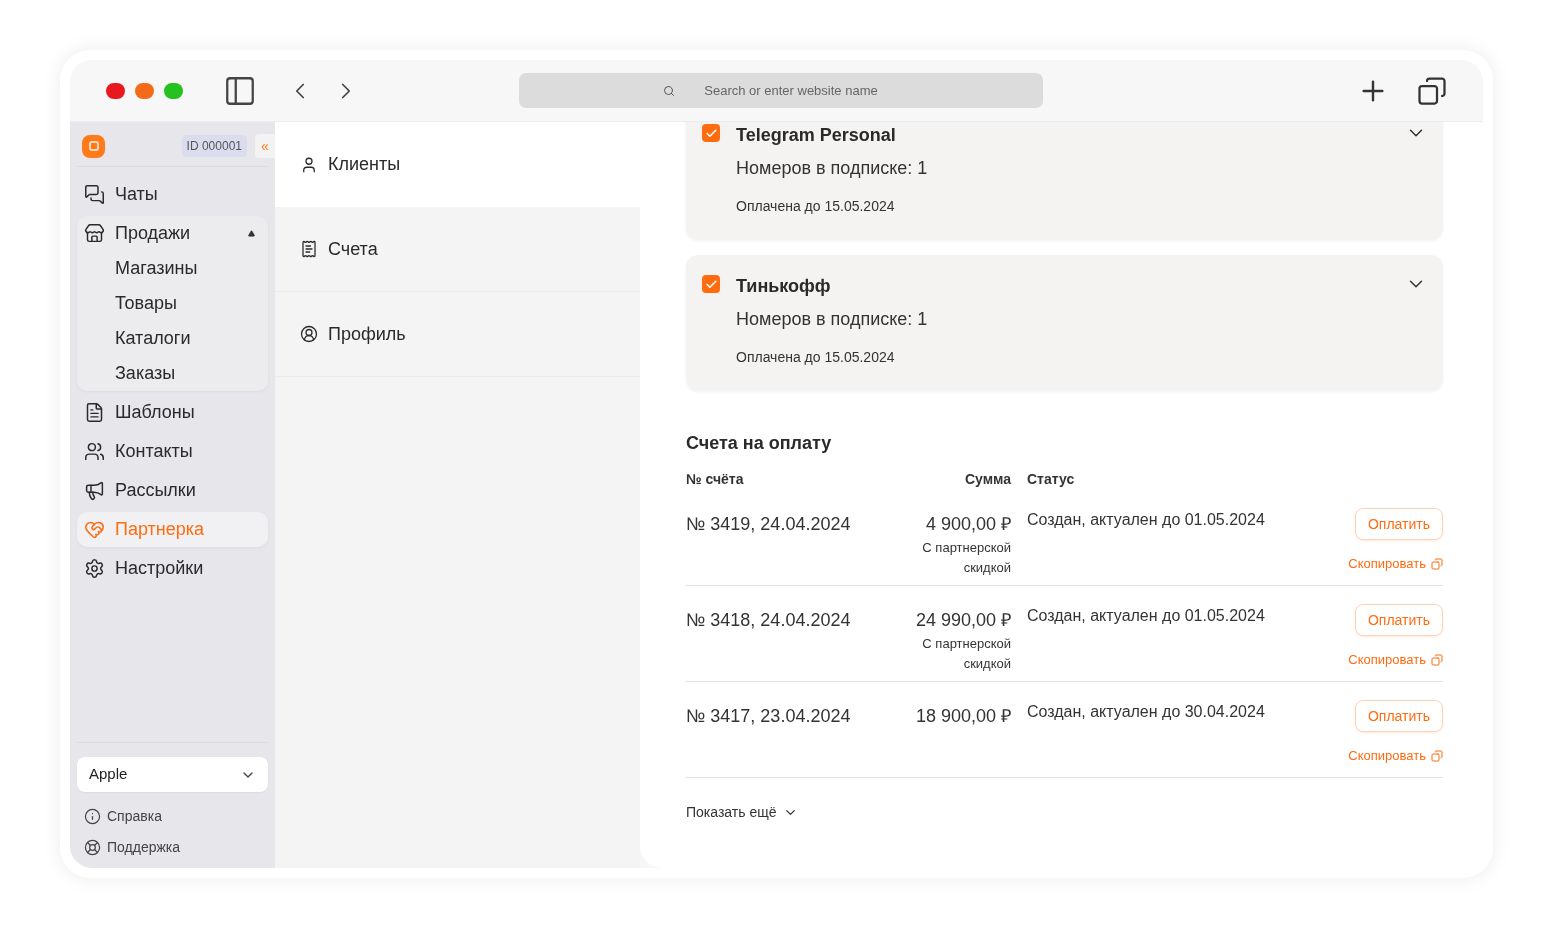 This screenshot has height=950, width=1553. Describe the element at coordinates (309, 164) in the screenshot. I see `user-icon` at that location.